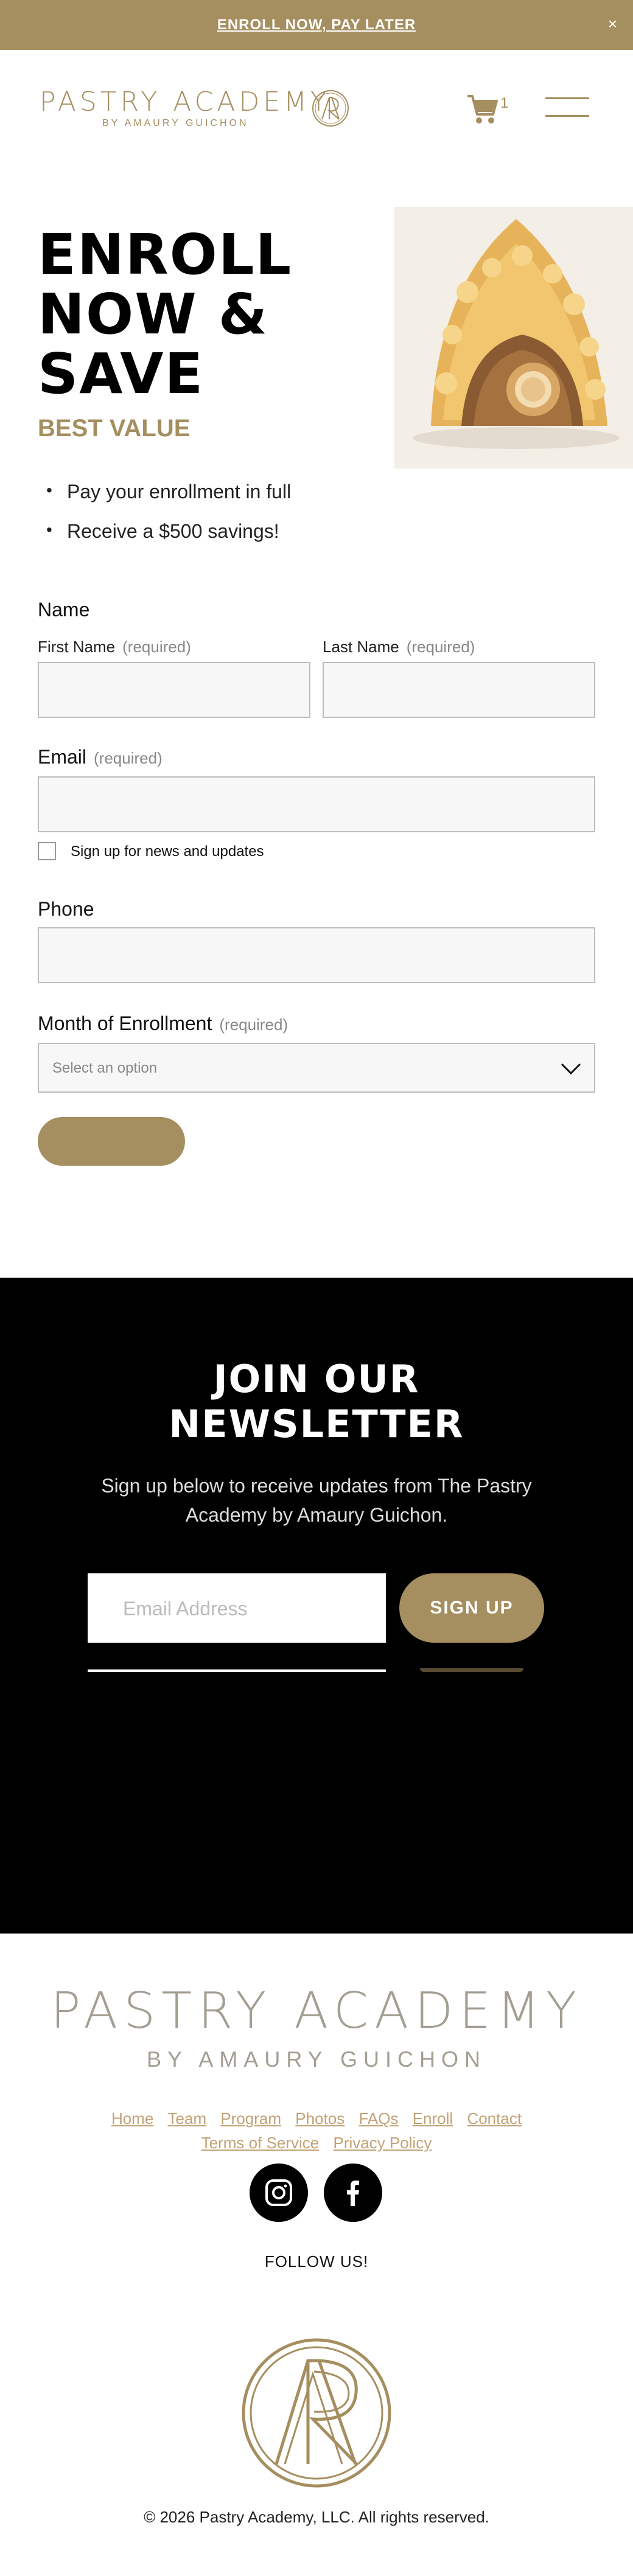 The image size is (633, 2576). What do you see at coordinates (132, 2118) in the screenshot?
I see `footer-link-home: Home` at bounding box center [132, 2118].